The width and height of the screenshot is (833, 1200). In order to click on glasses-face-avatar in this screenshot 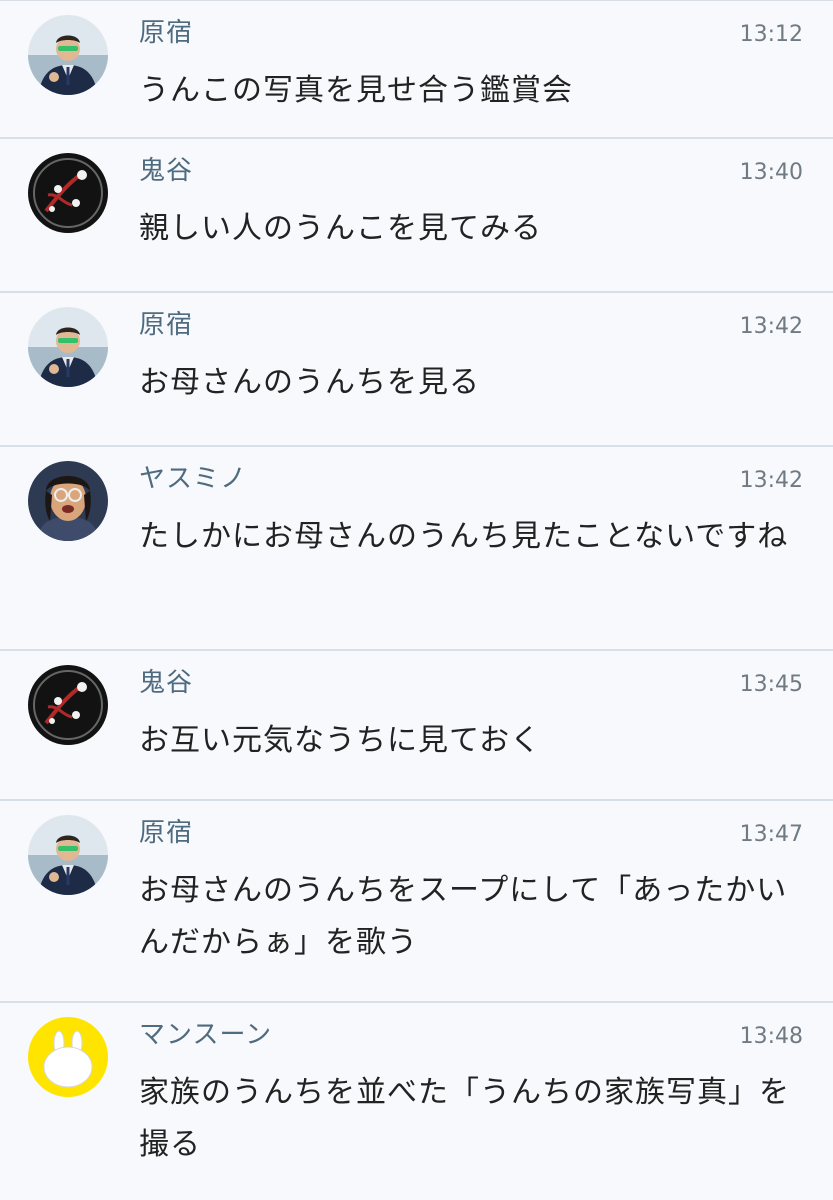, I will do `click(68, 501)`.